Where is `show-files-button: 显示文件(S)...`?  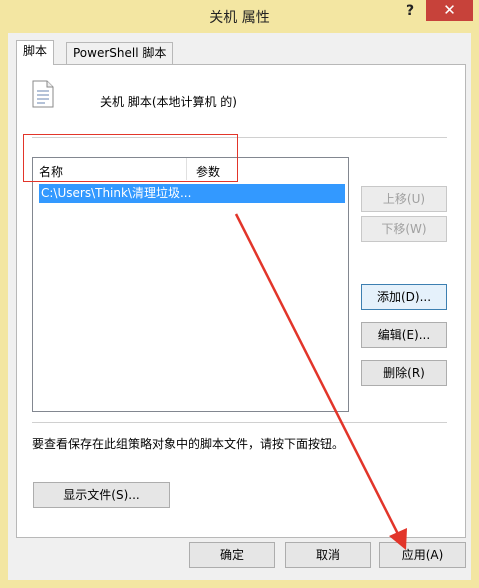 show-files-button: 显示文件(S)... is located at coordinates (101, 495).